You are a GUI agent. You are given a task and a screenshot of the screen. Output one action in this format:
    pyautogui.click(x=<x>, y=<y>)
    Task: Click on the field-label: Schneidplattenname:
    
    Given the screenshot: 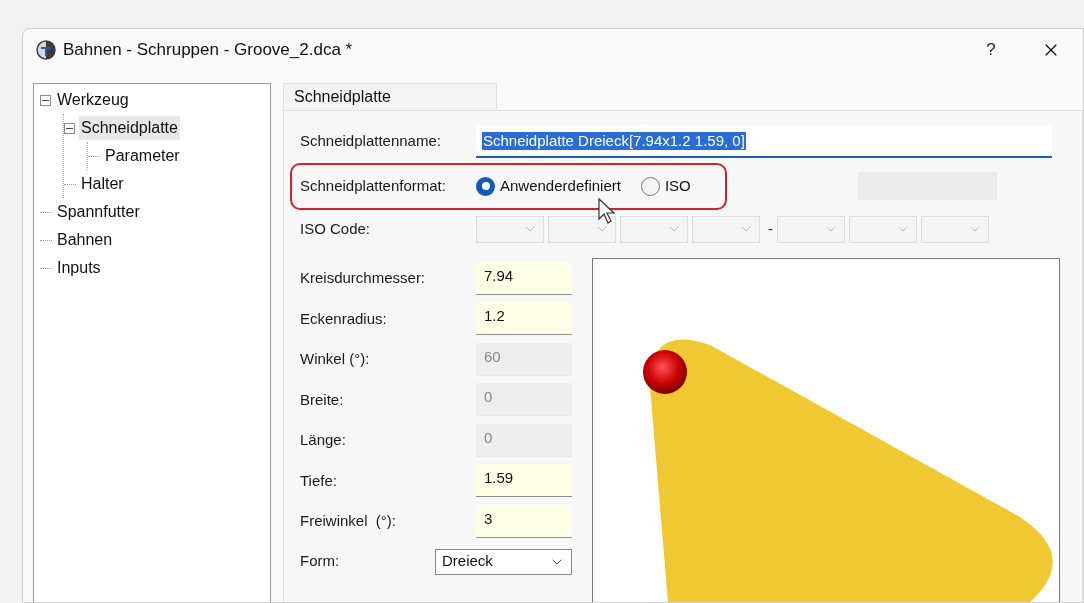 What is the action you would take?
    pyautogui.click(x=371, y=141)
    